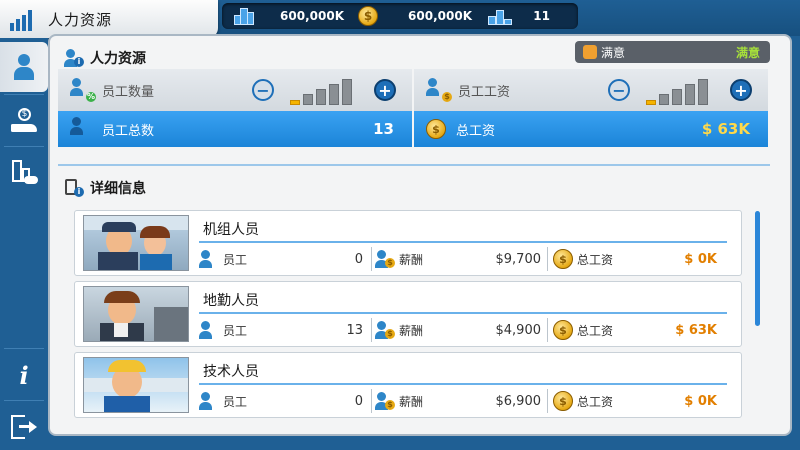 This screenshot has width=800, height=450. I want to click on technician-portrait, so click(136, 385).